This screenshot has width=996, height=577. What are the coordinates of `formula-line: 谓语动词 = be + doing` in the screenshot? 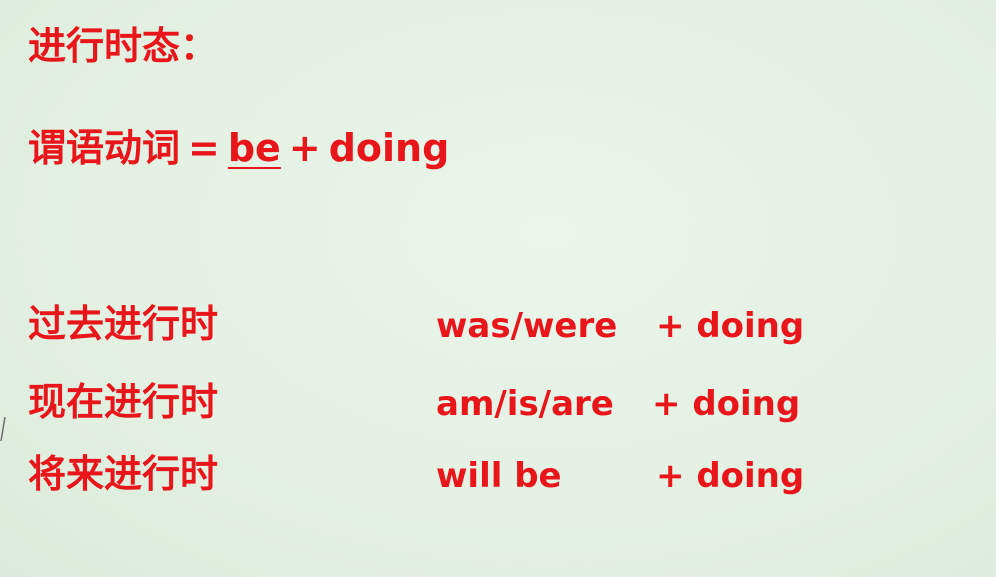 It's located at (238, 148).